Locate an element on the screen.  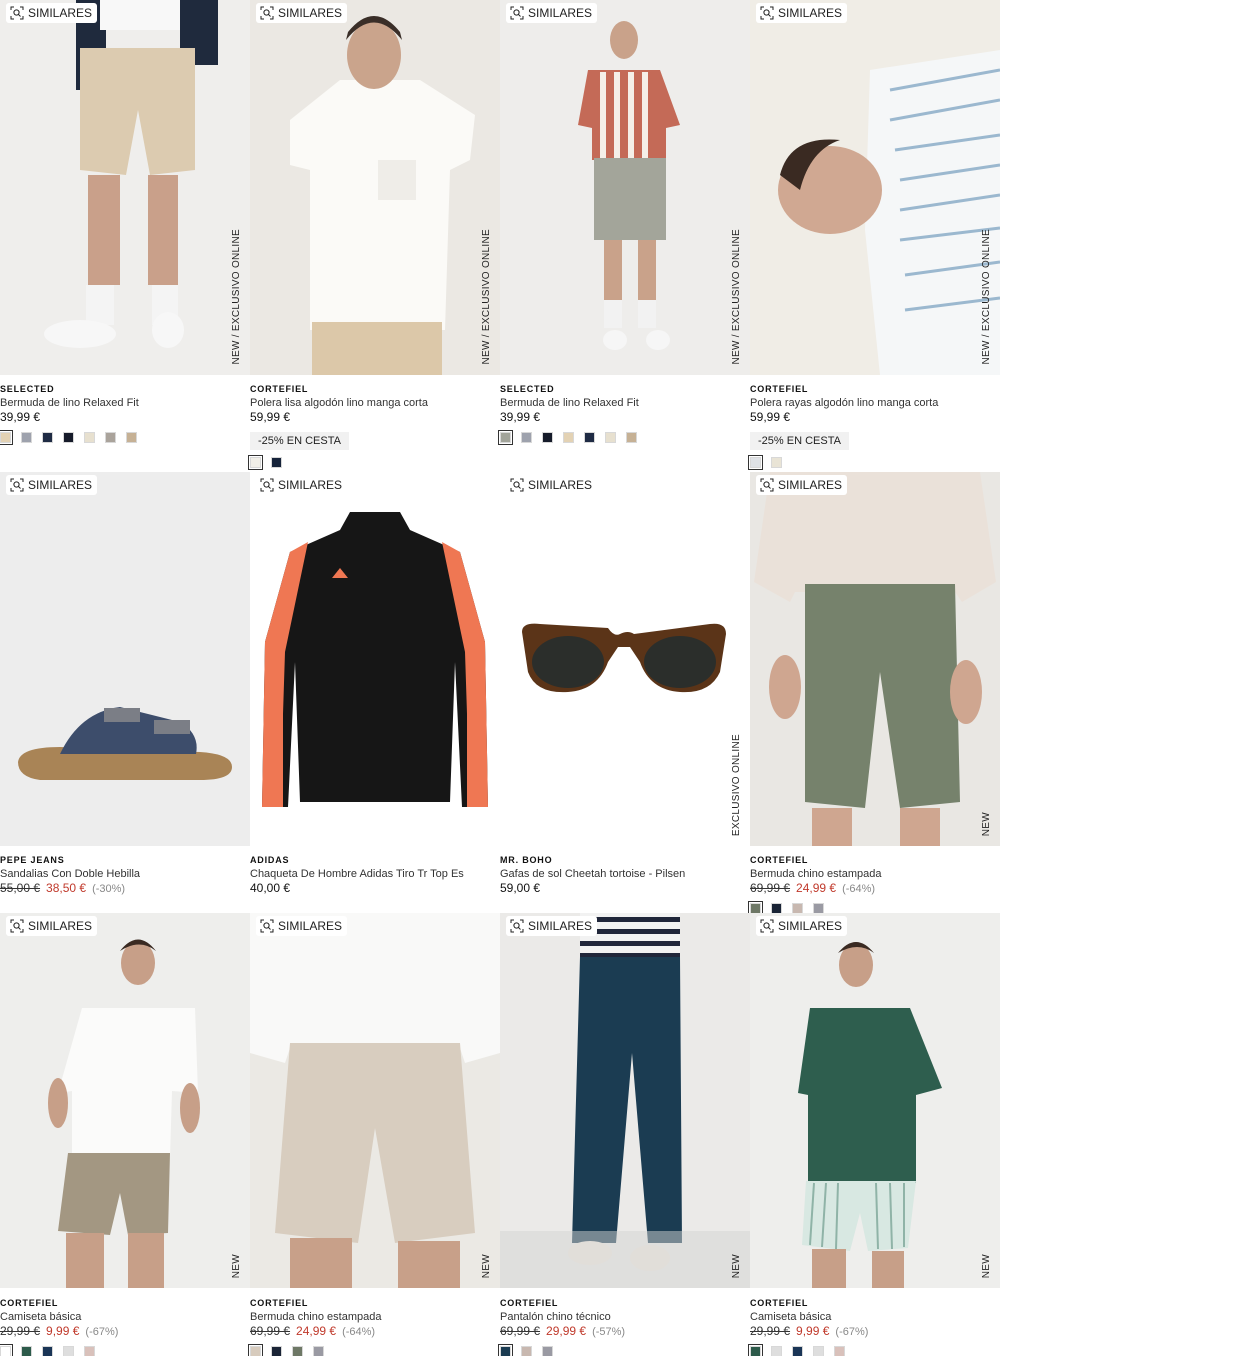
product-name: Pantalón chino técnico is located at coordinates (625, 1317).